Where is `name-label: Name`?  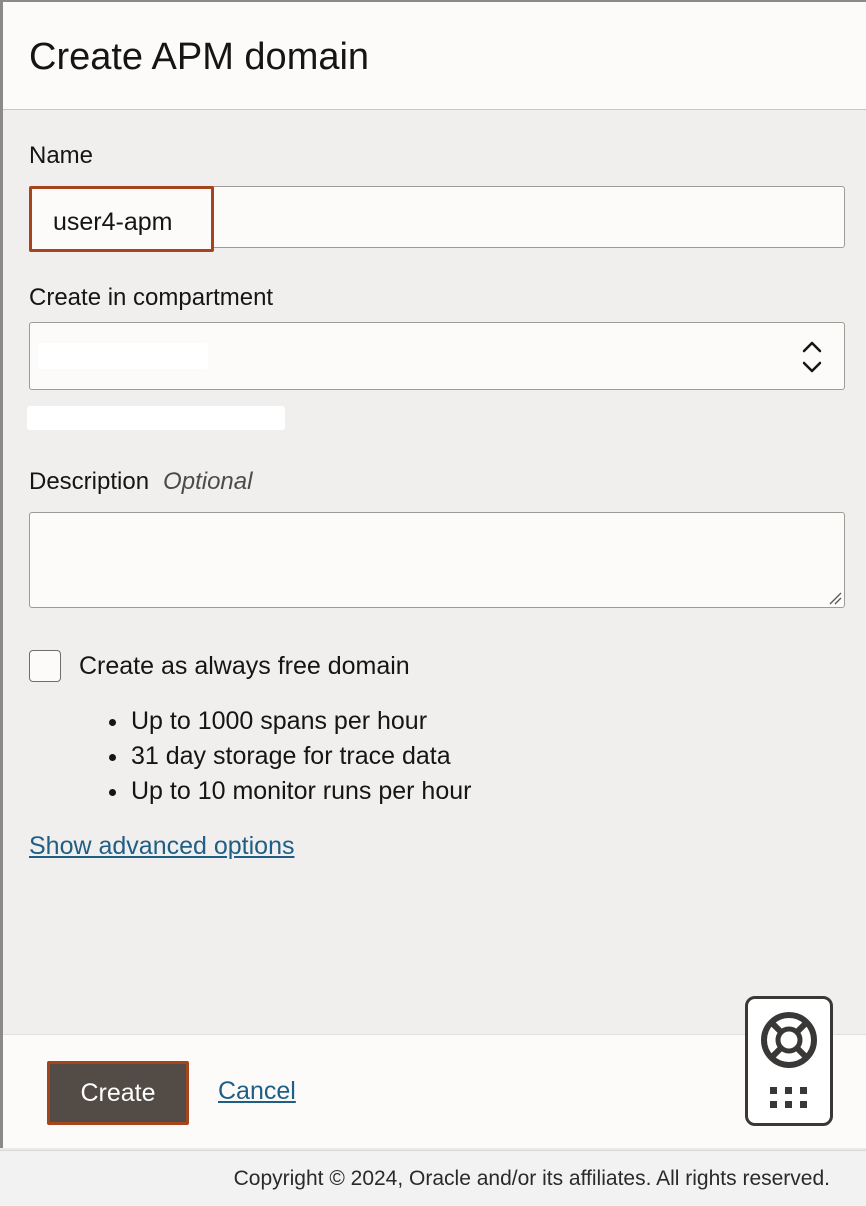 name-label: Name is located at coordinates (61, 155).